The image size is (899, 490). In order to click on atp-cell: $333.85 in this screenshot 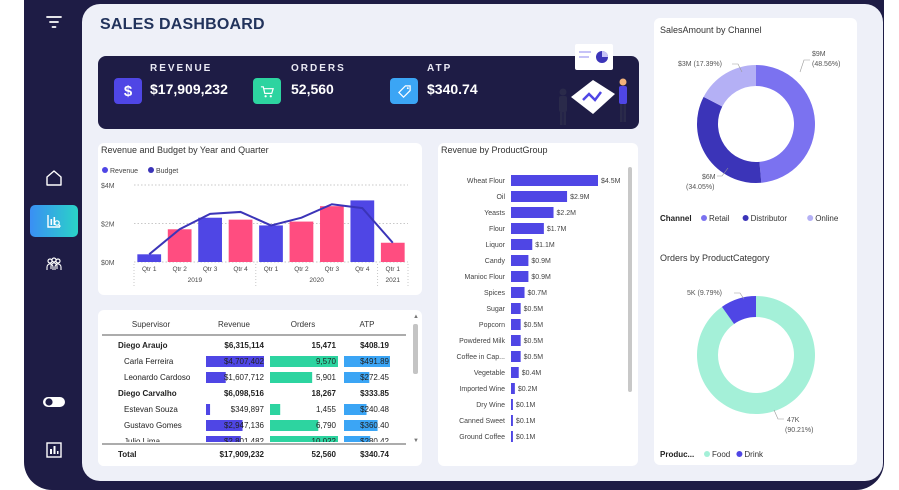, I will do `click(374, 393)`.